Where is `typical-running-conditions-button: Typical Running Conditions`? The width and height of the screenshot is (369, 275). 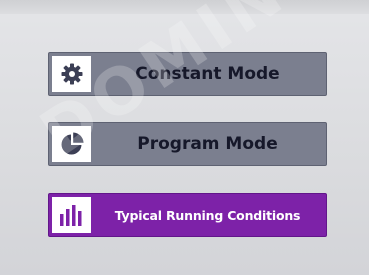
typical-running-conditions-button: Typical Running Conditions is located at coordinates (187, 215).